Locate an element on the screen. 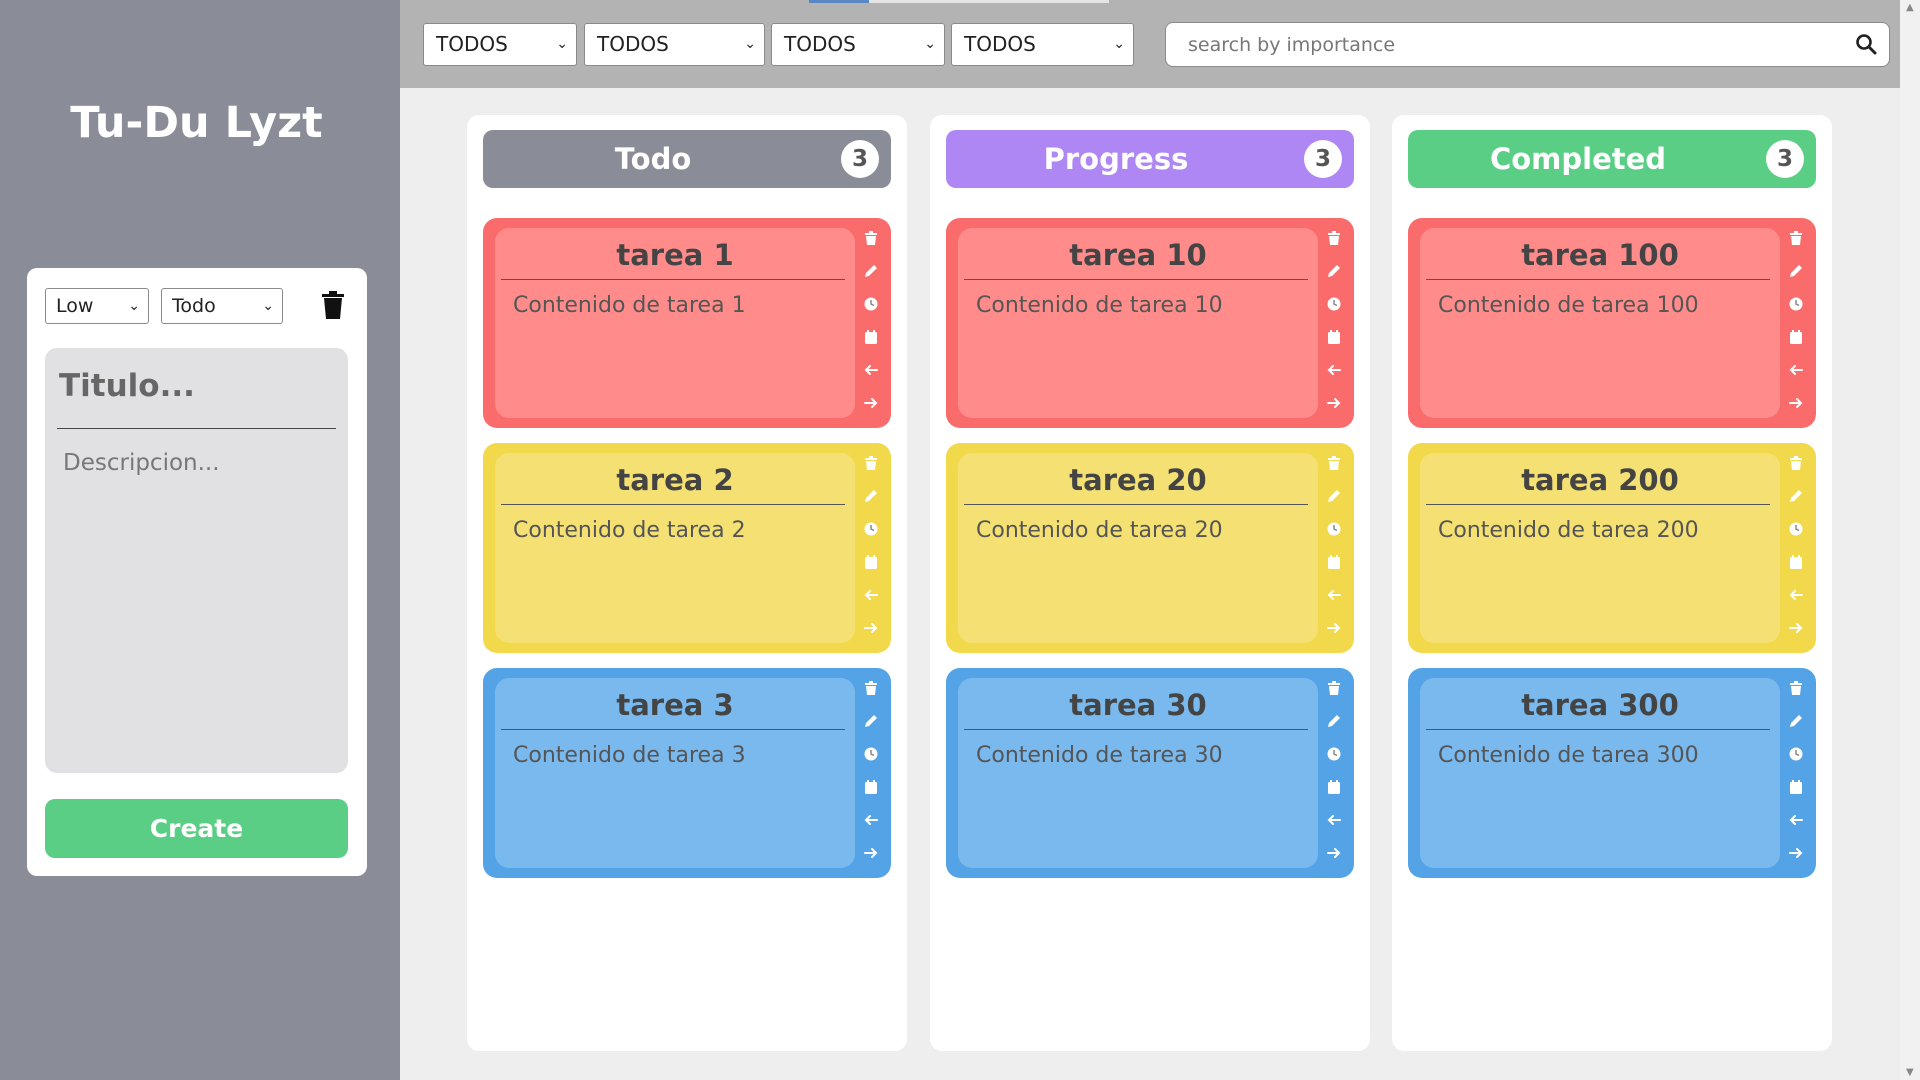 Image resolution: width=1920 pixels, height=1080 pixels. task-card: tarea 1 Contenido de tarea 1 is located at coordinates (687, 323).